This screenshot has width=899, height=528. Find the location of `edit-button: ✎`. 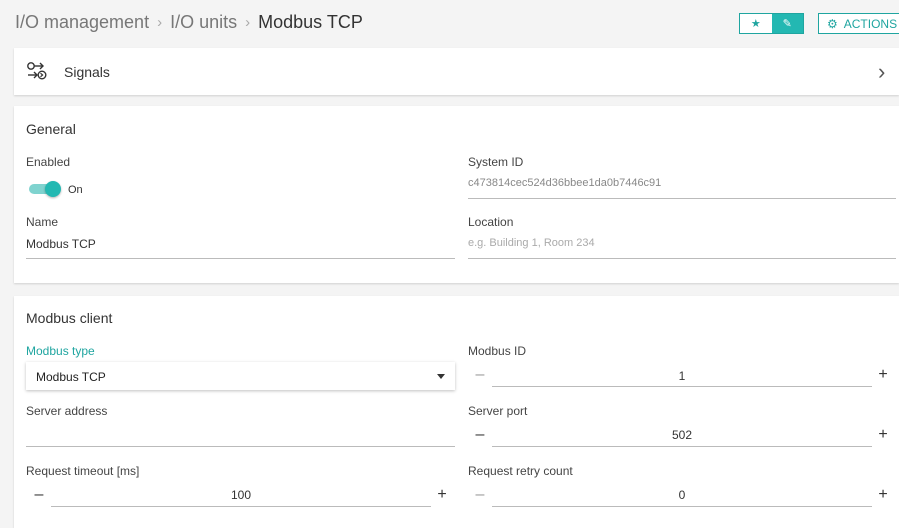

edit-button: ✎ is located at coordinates (787, 23).